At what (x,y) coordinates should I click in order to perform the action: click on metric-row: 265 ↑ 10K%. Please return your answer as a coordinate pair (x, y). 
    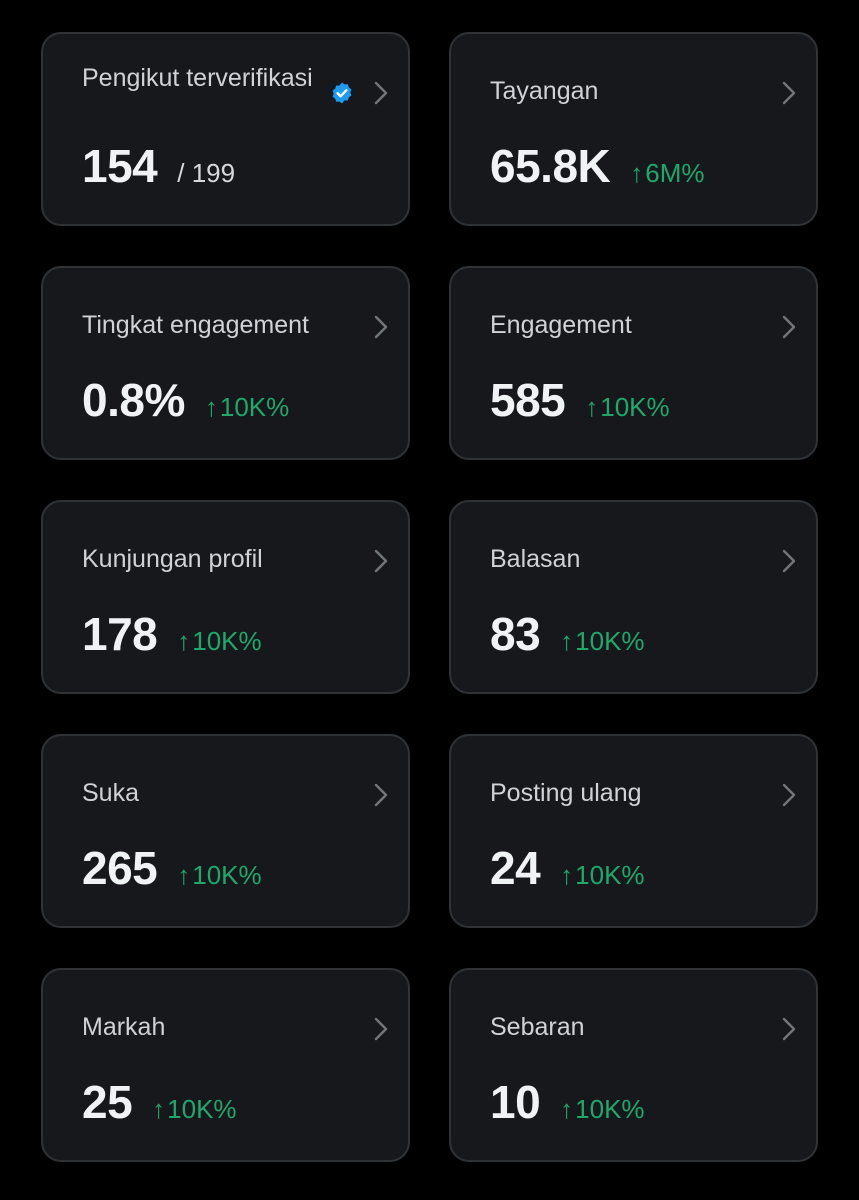
    Looking at the image, I should click on (172, 868).